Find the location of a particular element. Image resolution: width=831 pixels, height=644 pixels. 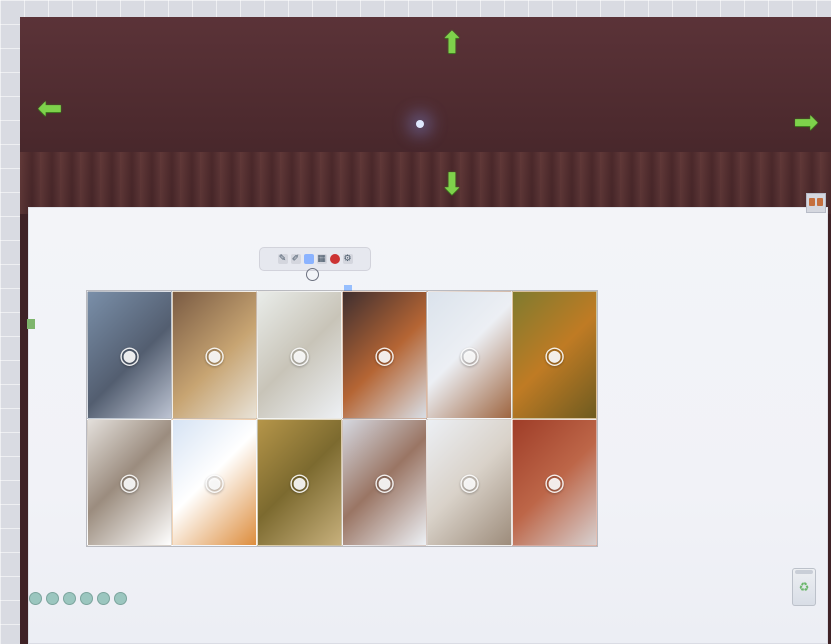

left-edge-tab is located at coordinates (31, 324).